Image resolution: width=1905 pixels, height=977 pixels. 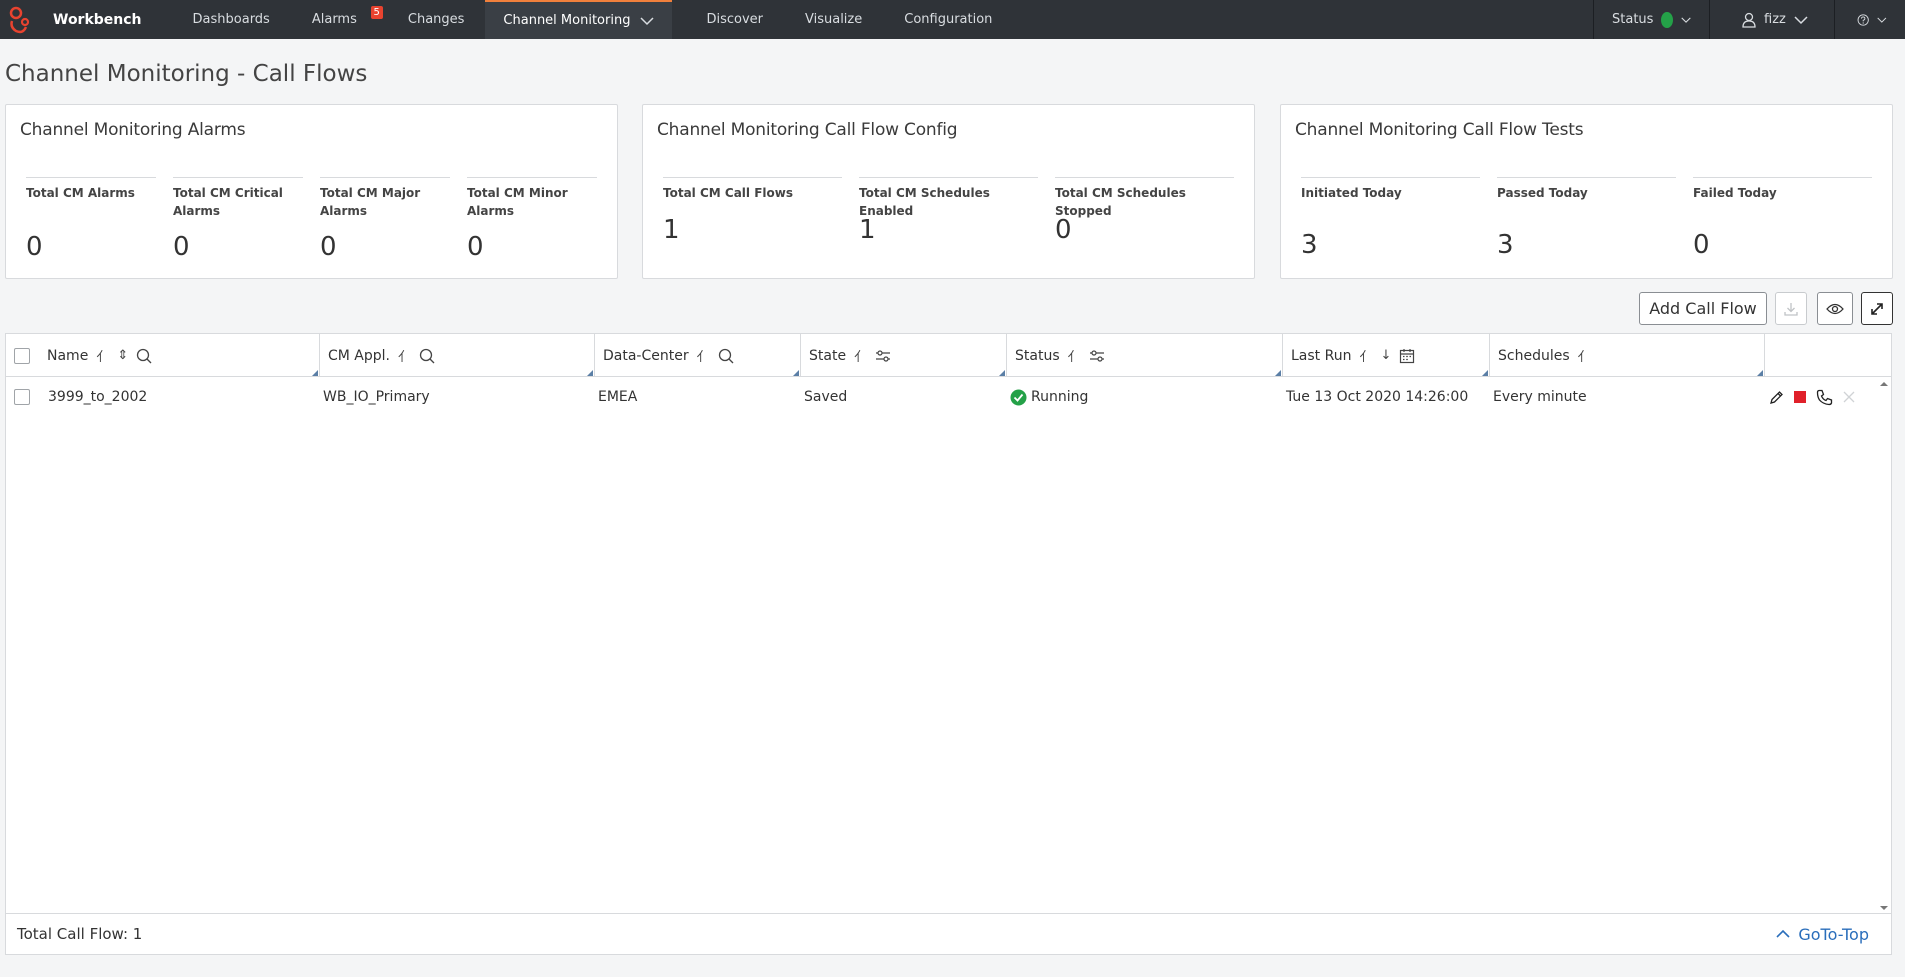 I want to click on header-label: CM Appl., so click(x=359, y=355).